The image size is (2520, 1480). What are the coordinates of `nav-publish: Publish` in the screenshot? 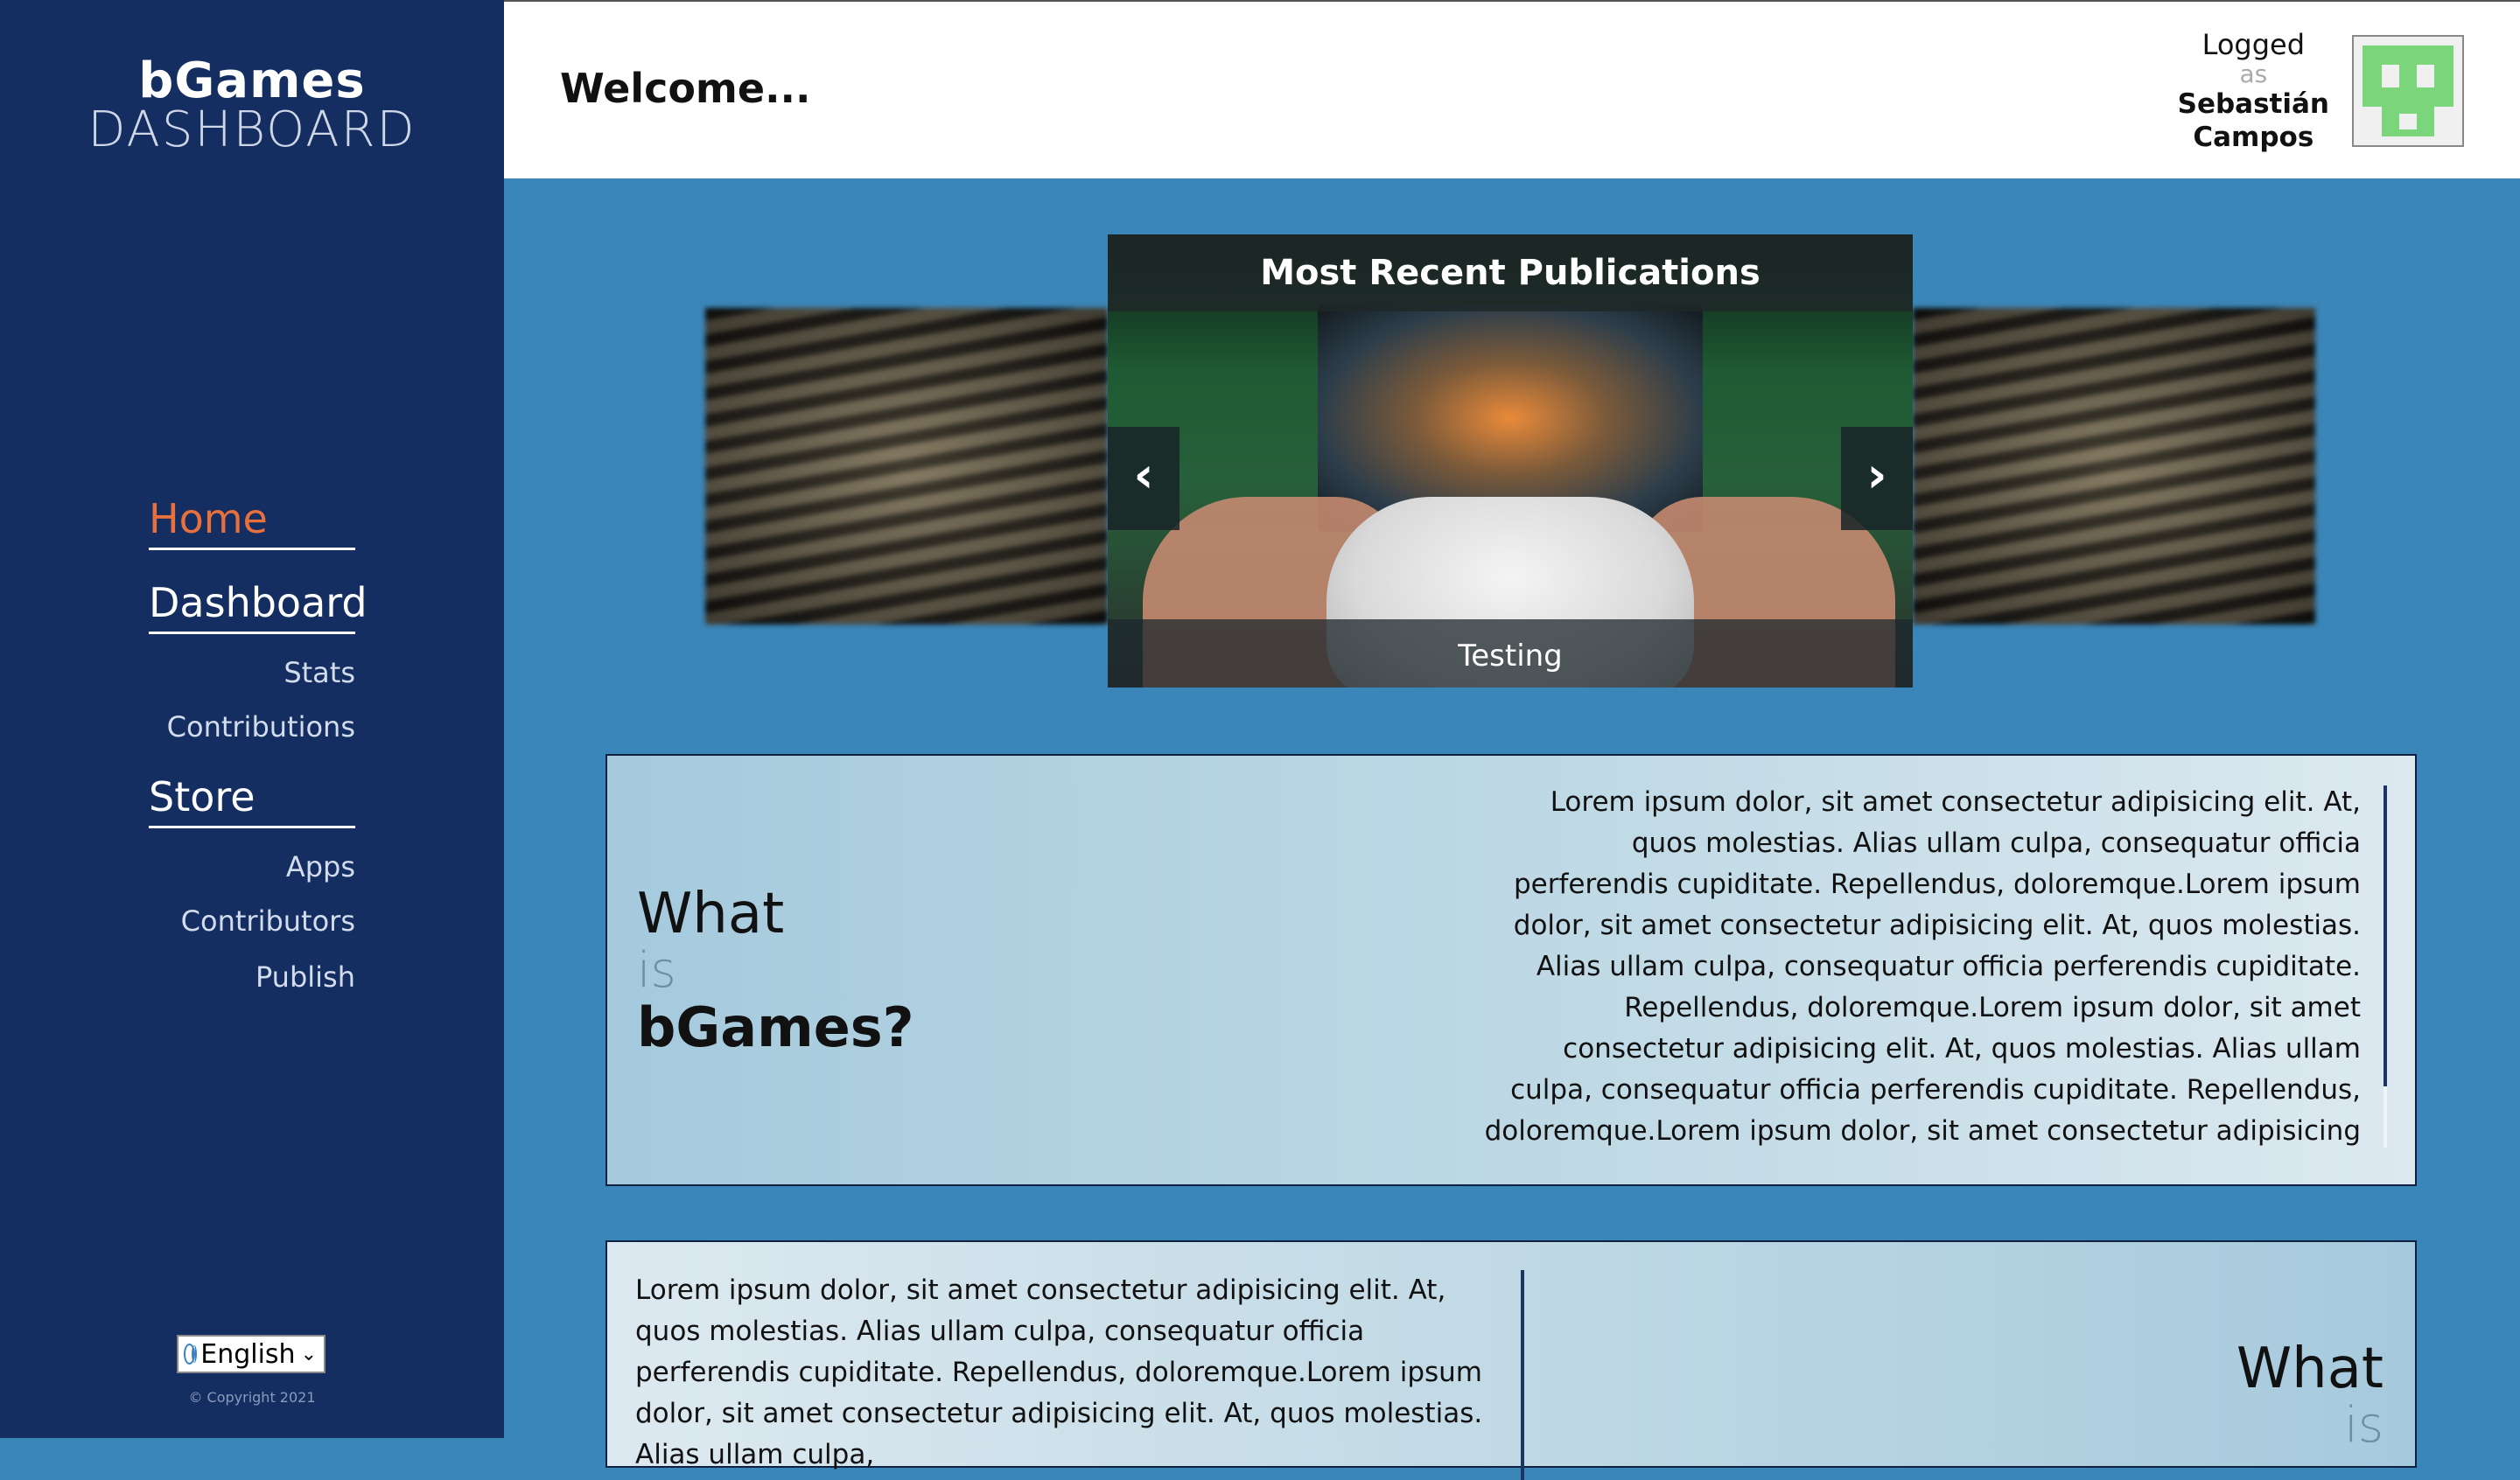 It's located at (305, 977).